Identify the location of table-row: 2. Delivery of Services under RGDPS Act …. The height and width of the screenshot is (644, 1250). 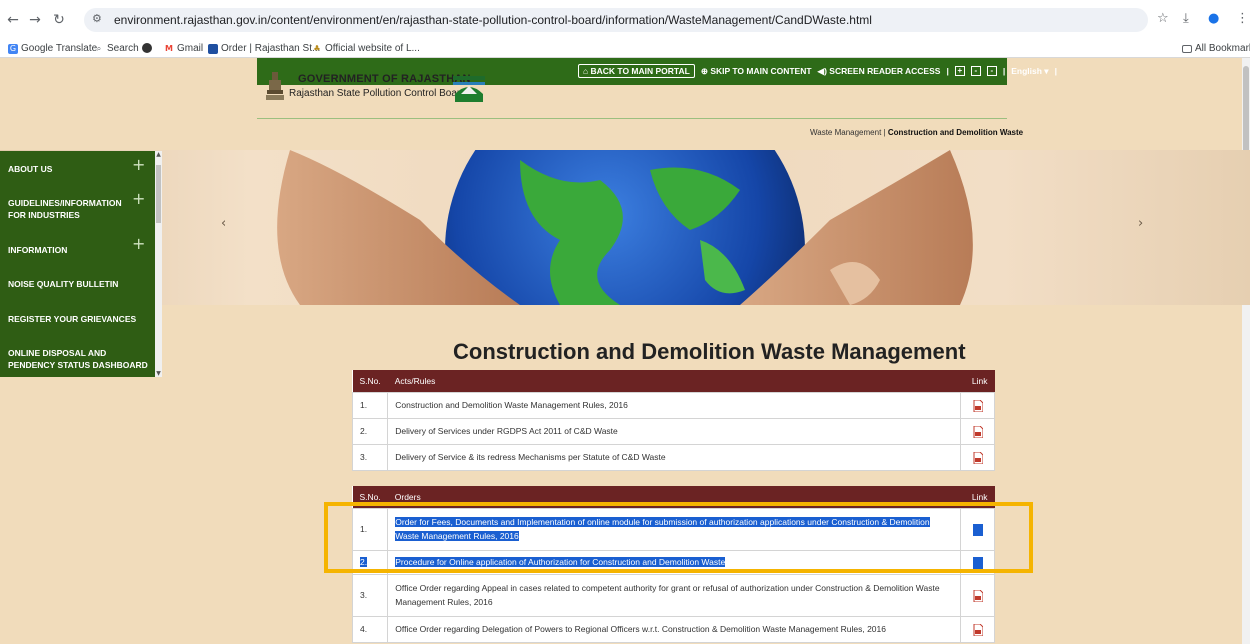
(673, 431).